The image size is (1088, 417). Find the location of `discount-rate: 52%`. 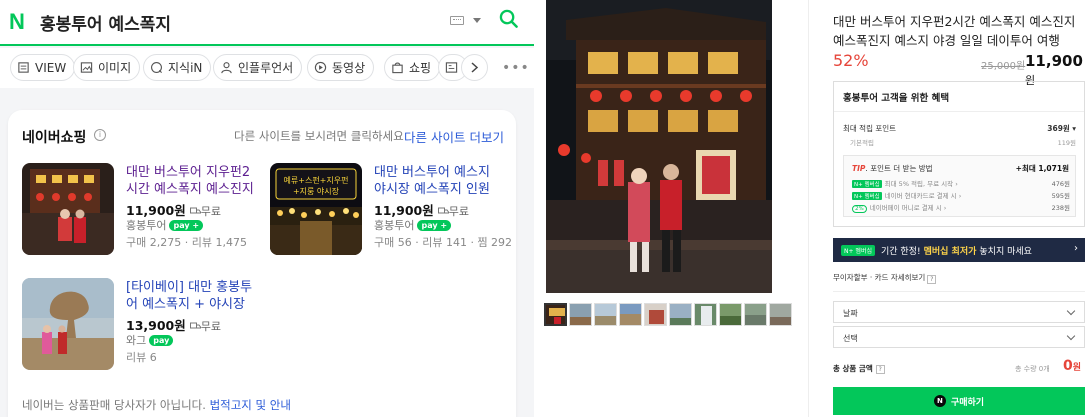

discount-rate: 52% is located at coordinates (851, 60).